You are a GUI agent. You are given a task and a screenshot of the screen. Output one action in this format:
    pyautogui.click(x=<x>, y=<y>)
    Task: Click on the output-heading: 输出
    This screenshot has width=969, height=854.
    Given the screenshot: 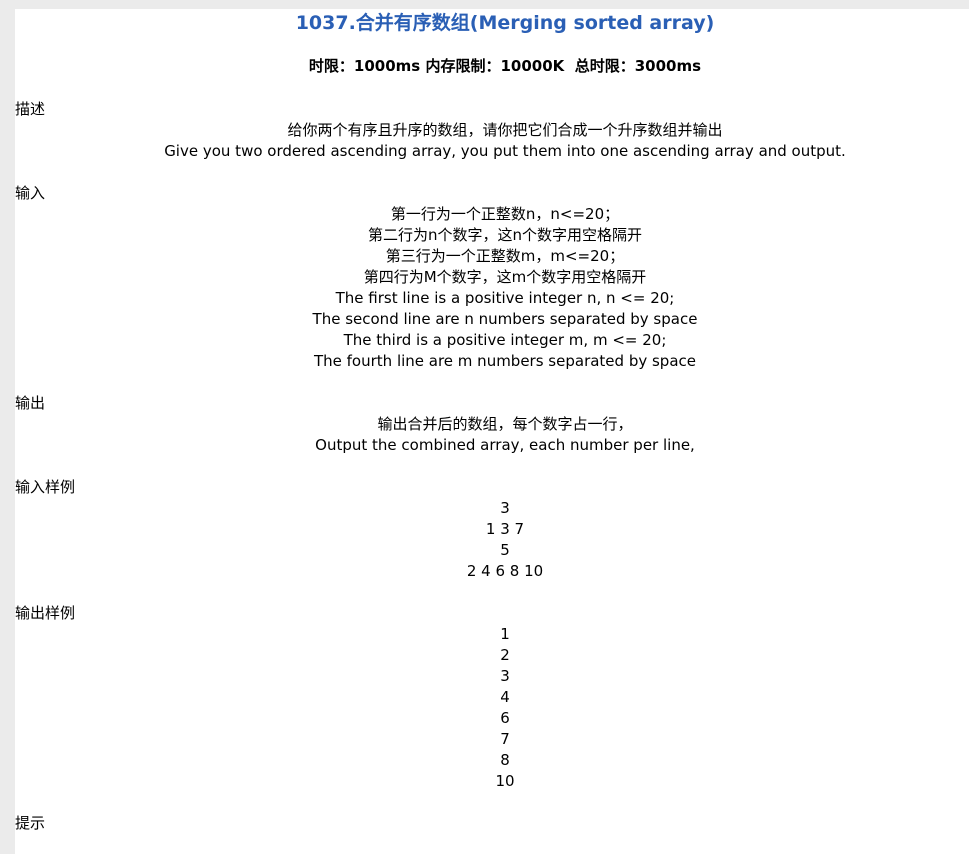 What is the action you would take?
    pyautogui.click(x=30, y=403)
    